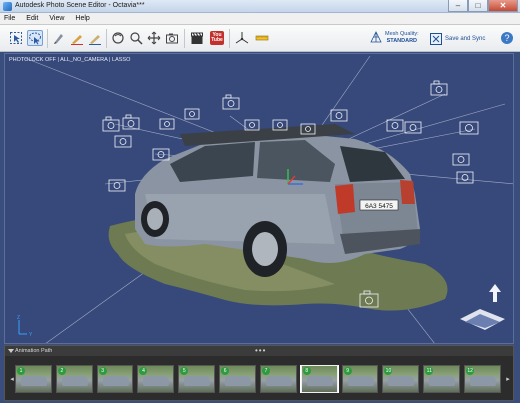  I want to click on thumbnail-number-badge: 5, so click(184, 371).